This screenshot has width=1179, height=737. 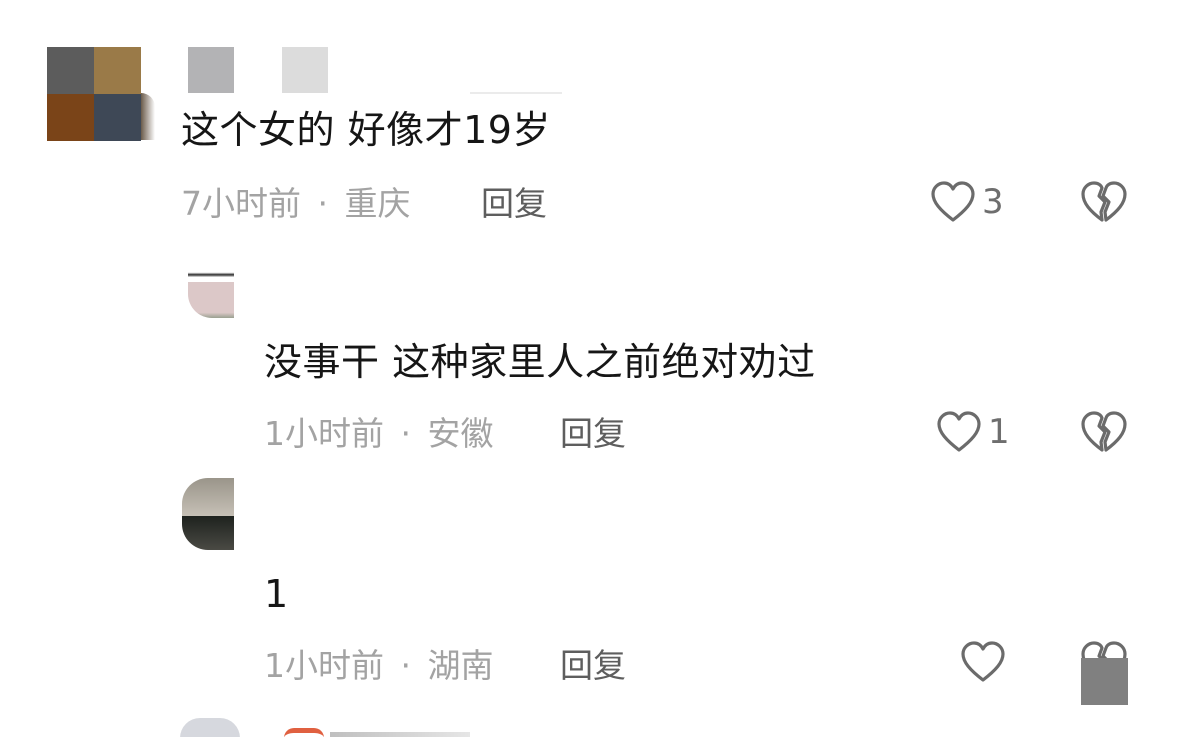 What do you see at coordinates (460, 665) in the screenshot?
I see `comment-location: 湖南` at bounding box center [460, 665].